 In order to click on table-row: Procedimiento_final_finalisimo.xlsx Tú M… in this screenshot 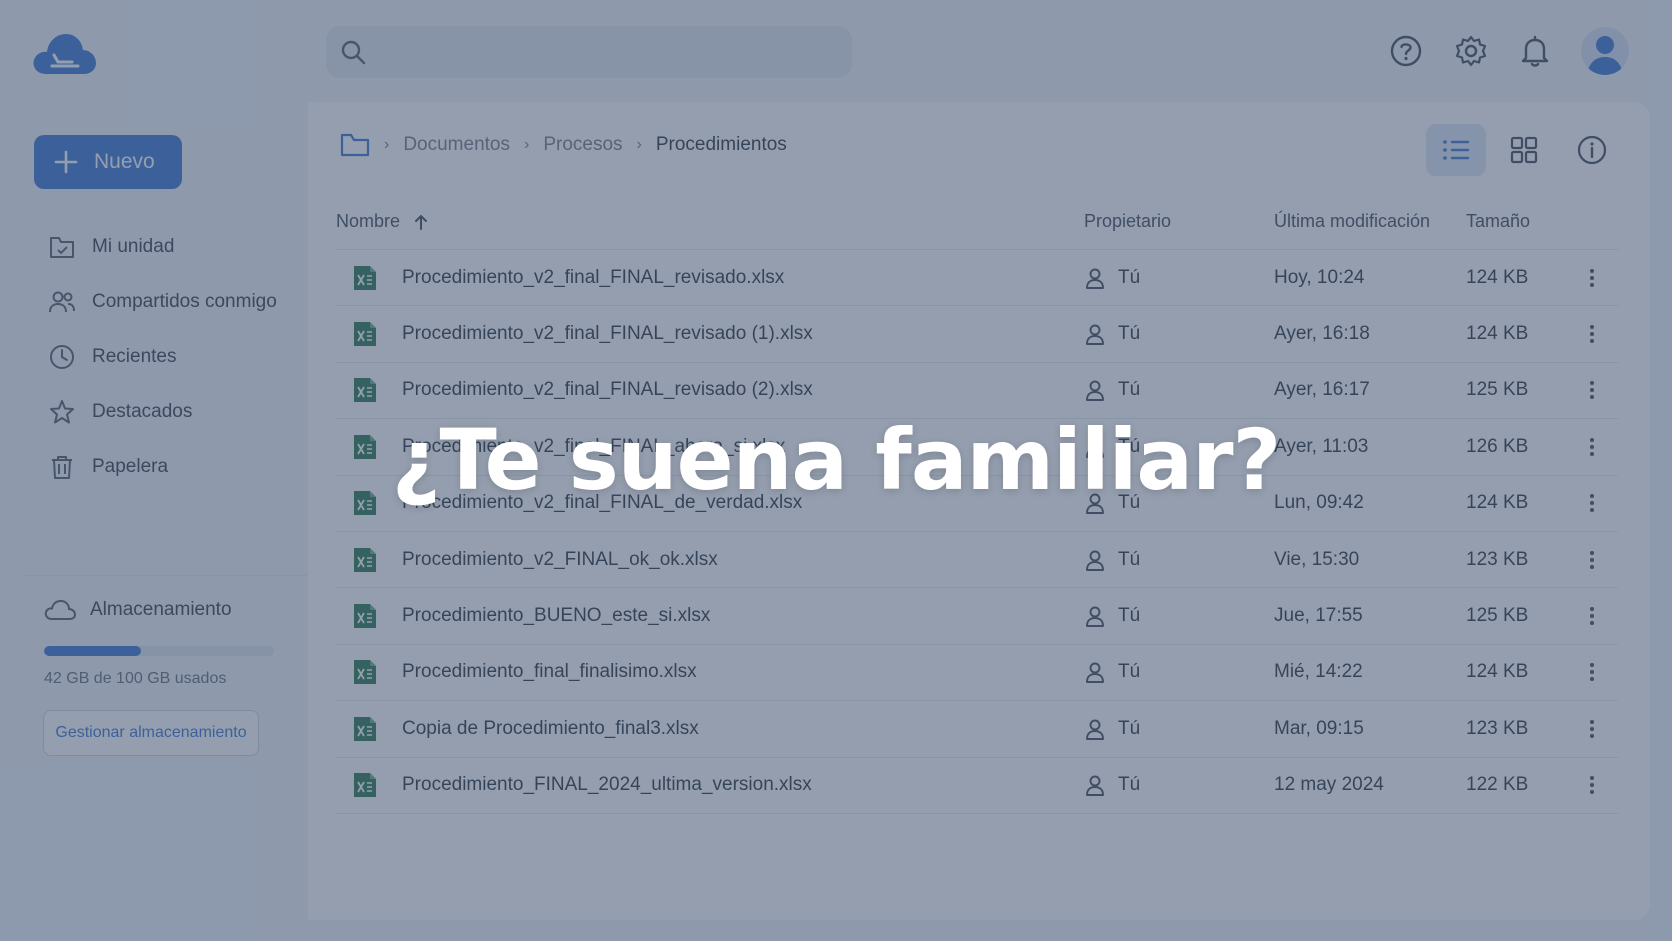, I will do `click(977, 673)`.